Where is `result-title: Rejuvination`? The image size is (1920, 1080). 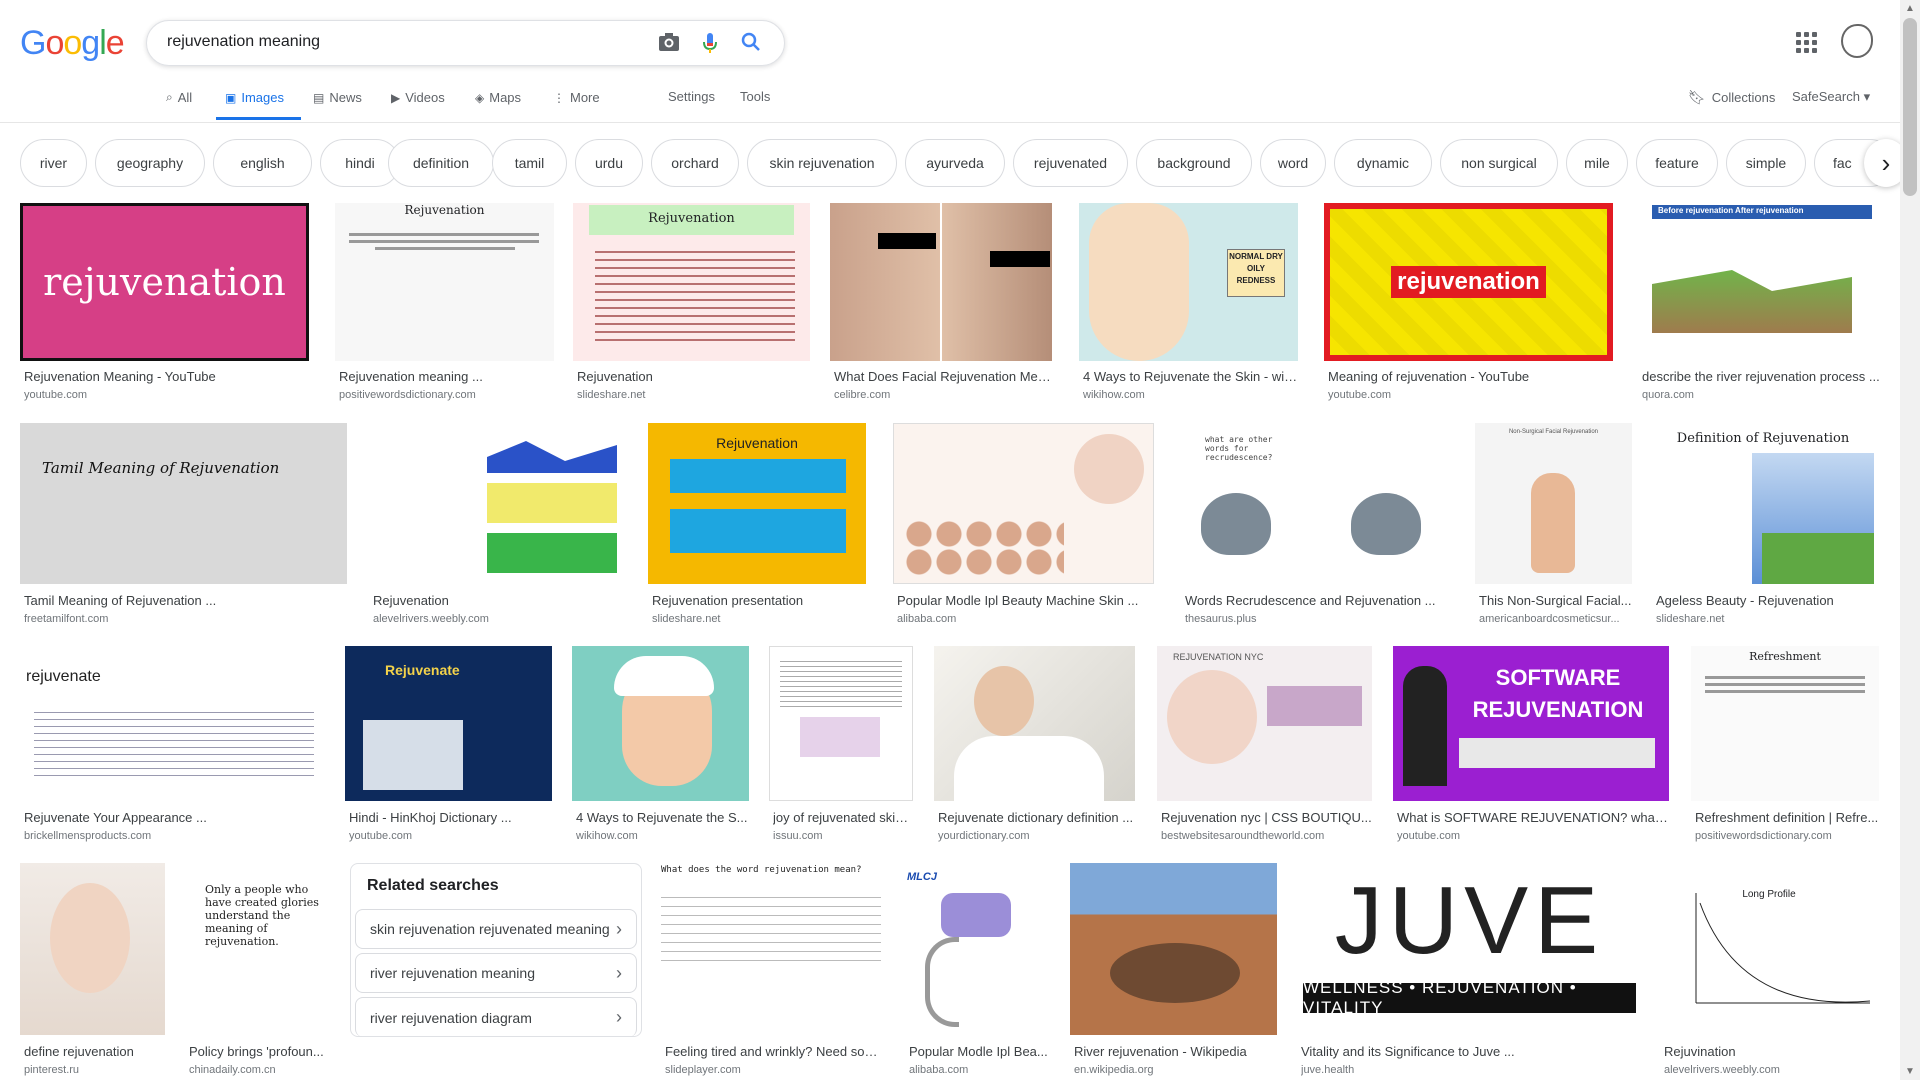
result-title: Rejuvination is located at coordinates (1771, 1051).